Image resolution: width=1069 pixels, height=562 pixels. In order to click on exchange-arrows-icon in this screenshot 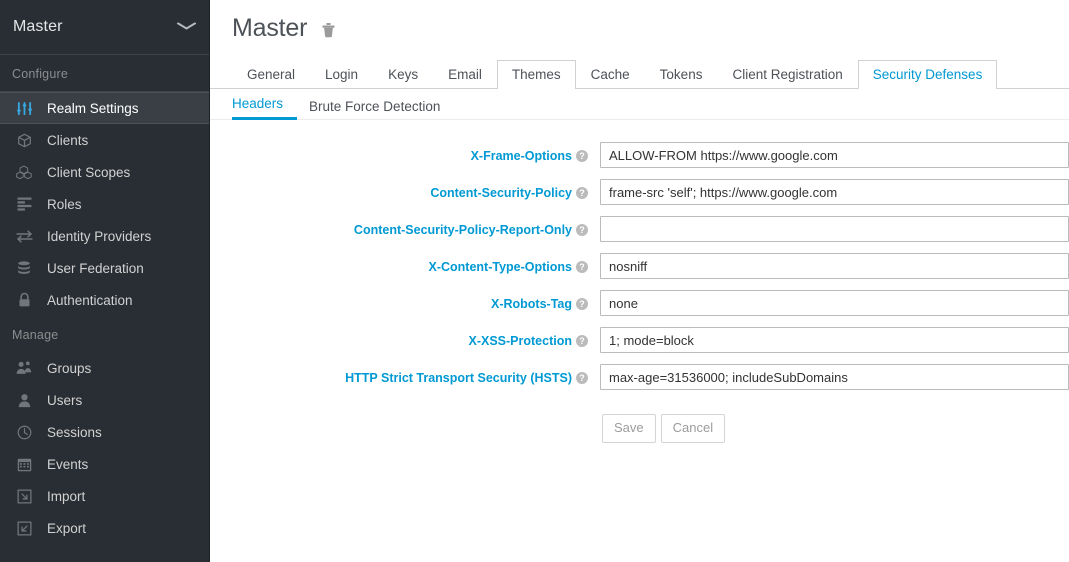, I will do `click(24, 236)`.